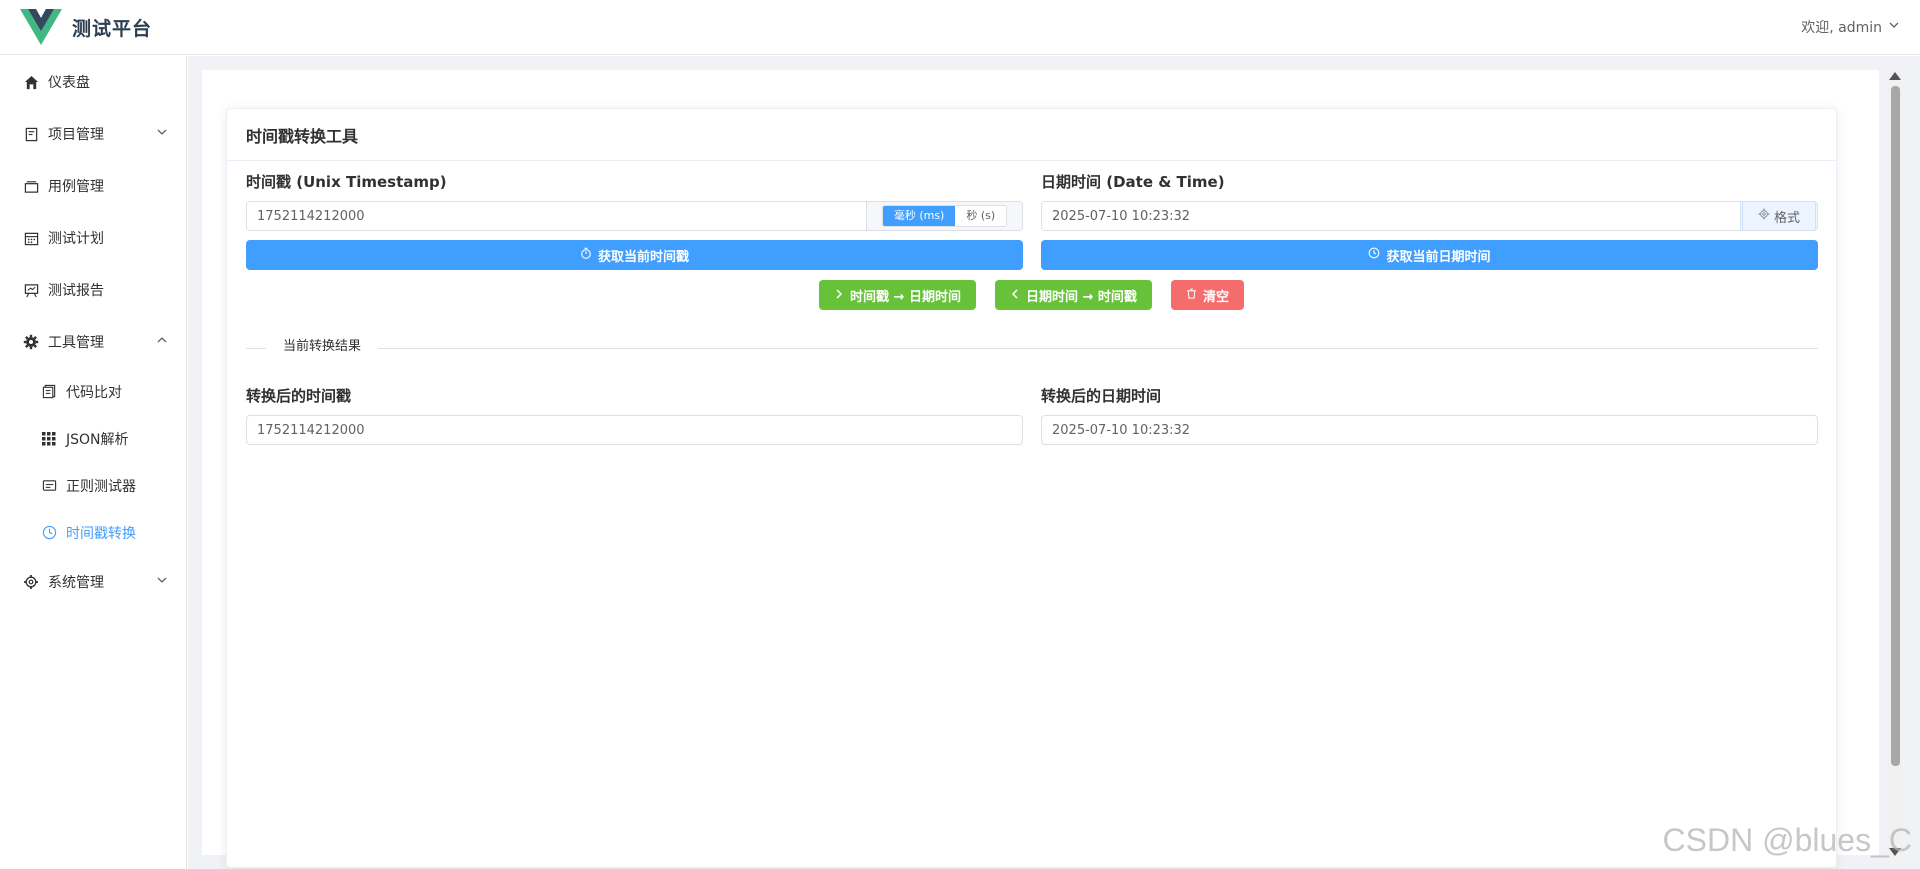 The width and height of the screenshot is (1920, 869). I want to click on chevron-right-icon, so click(839, 295).